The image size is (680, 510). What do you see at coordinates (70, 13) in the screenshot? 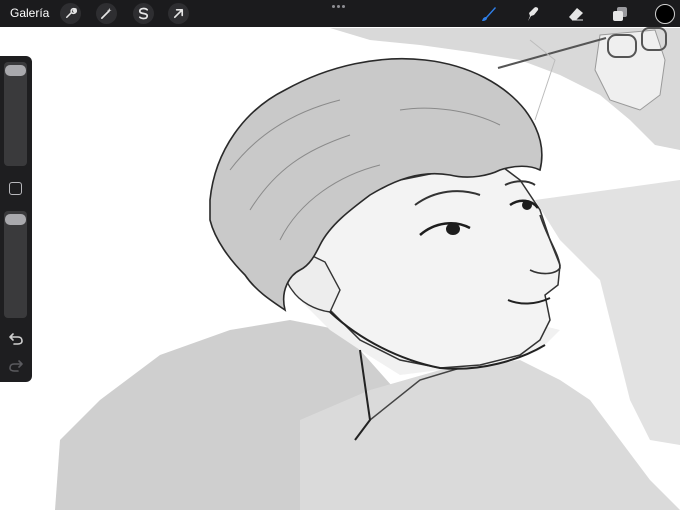
I see `wrench-icon` at bounding box center [70, 13].